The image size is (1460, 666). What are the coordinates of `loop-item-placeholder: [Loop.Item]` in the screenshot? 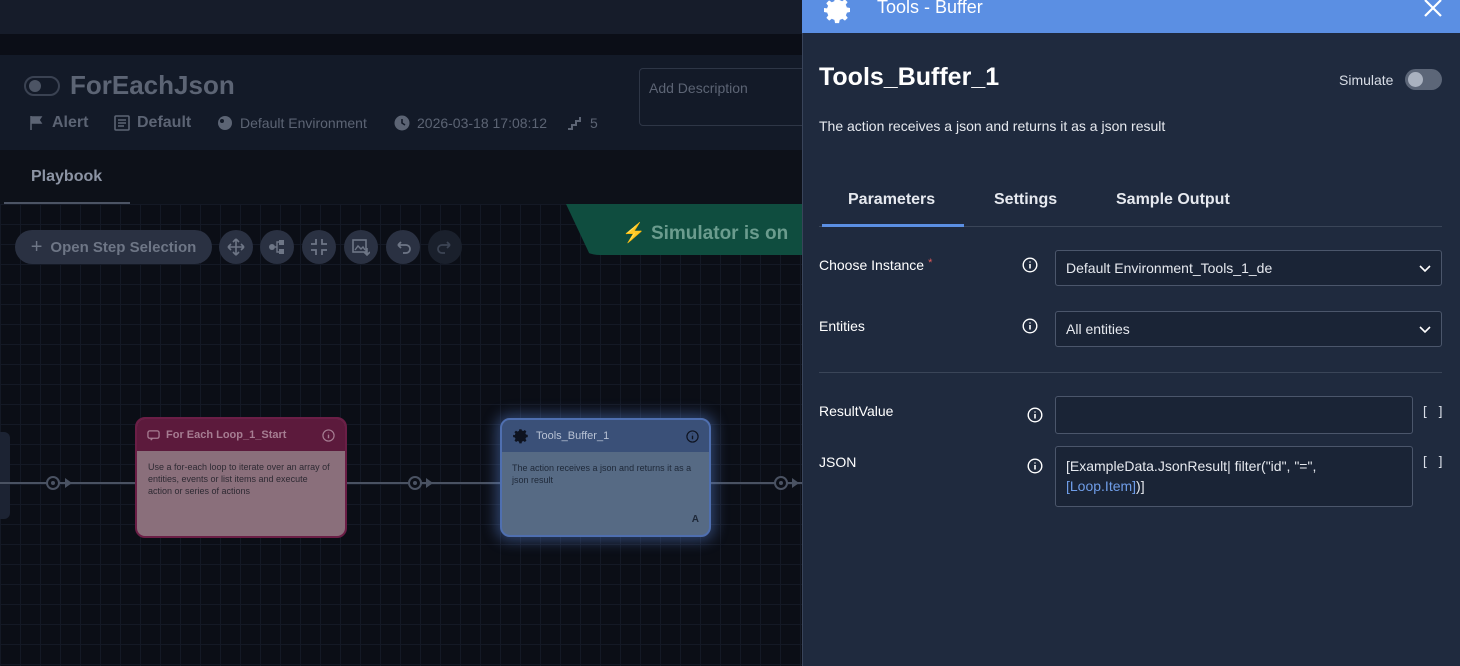 It's located at (1101, 486).